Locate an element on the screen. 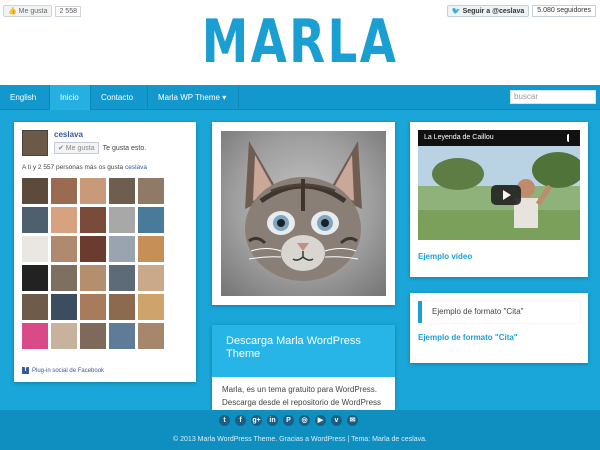 This screenshot has width=600, height=450. facebook-page-header: ceslava ✔ Me gusta Te gusta esto. is located at coordinates (105, 143).